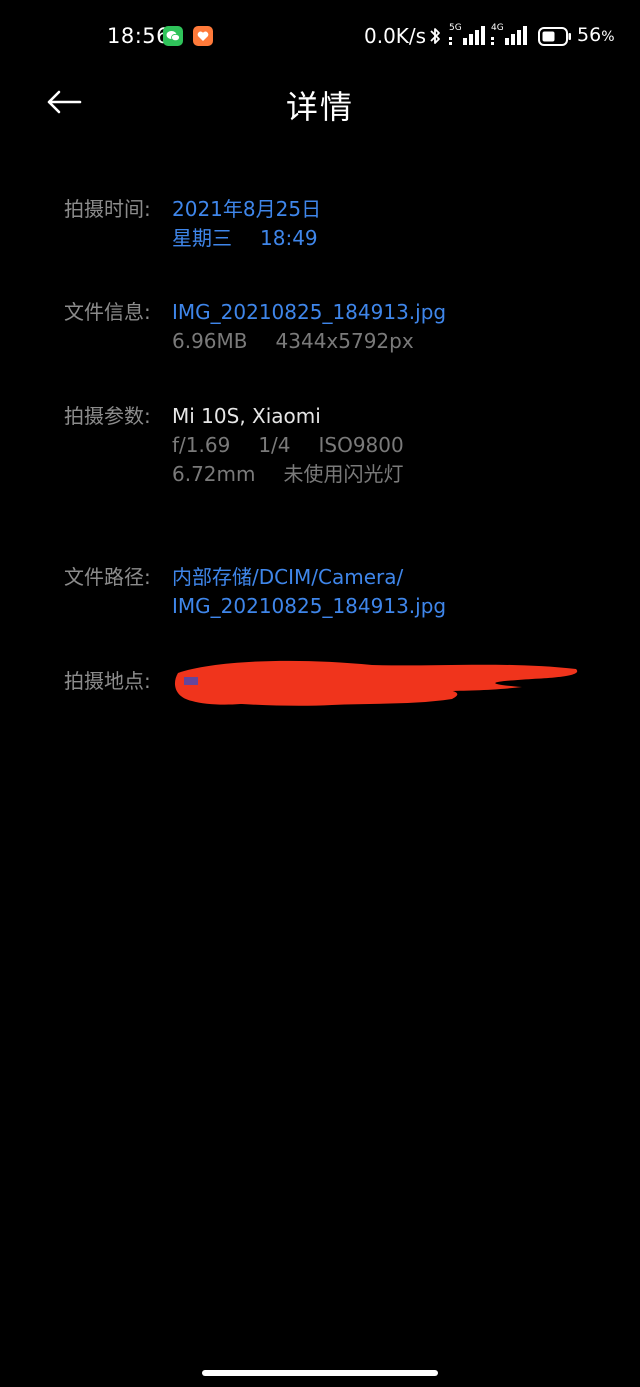  I want to click on capture-weekday: 星期三, so click(202, 238).